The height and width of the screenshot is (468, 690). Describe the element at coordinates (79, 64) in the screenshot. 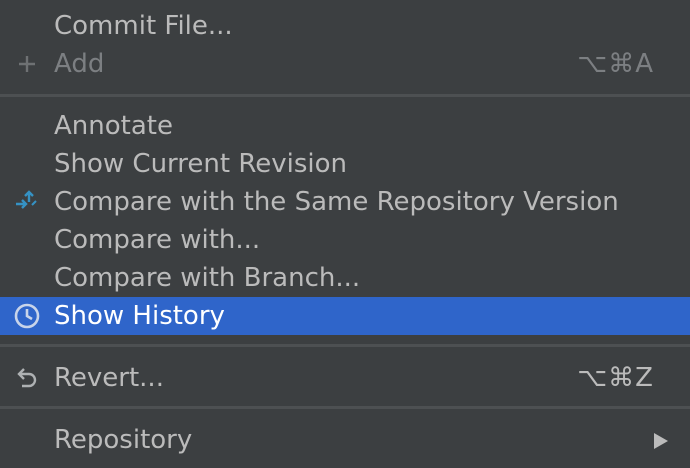

I see `menu-item-label: Add` at that location.